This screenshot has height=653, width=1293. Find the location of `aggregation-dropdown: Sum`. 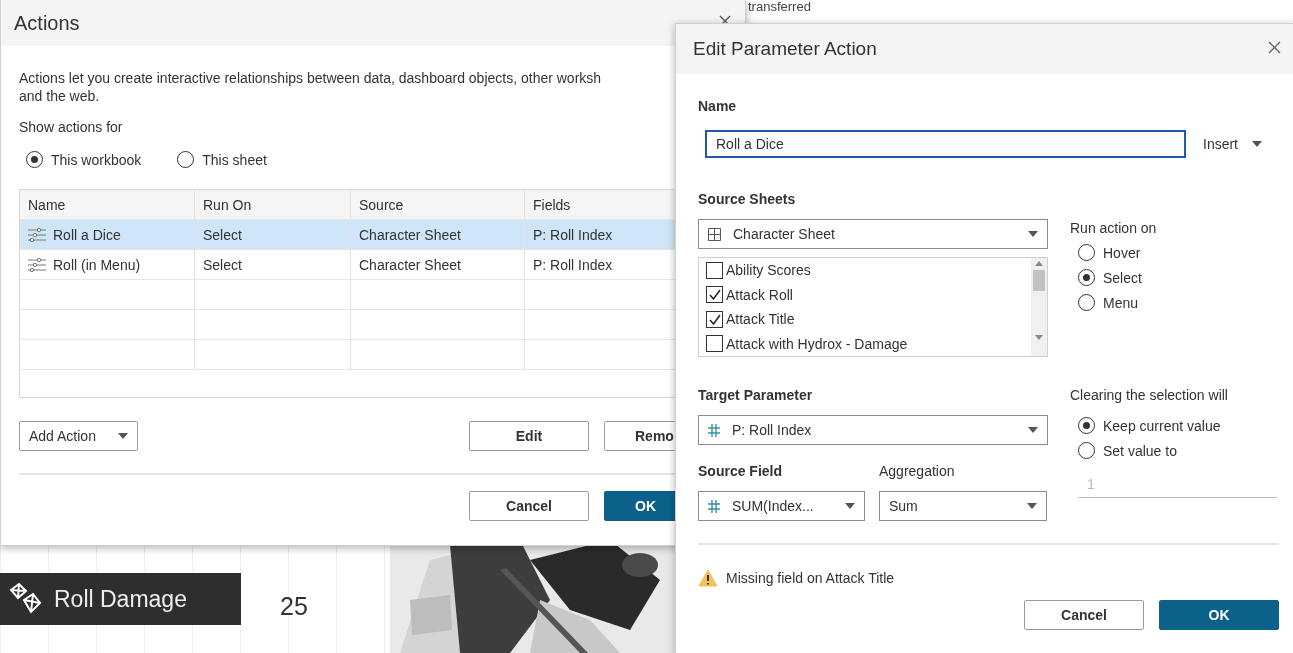

aggregation-dropdown: Sum is located at coordinates (963, 506).